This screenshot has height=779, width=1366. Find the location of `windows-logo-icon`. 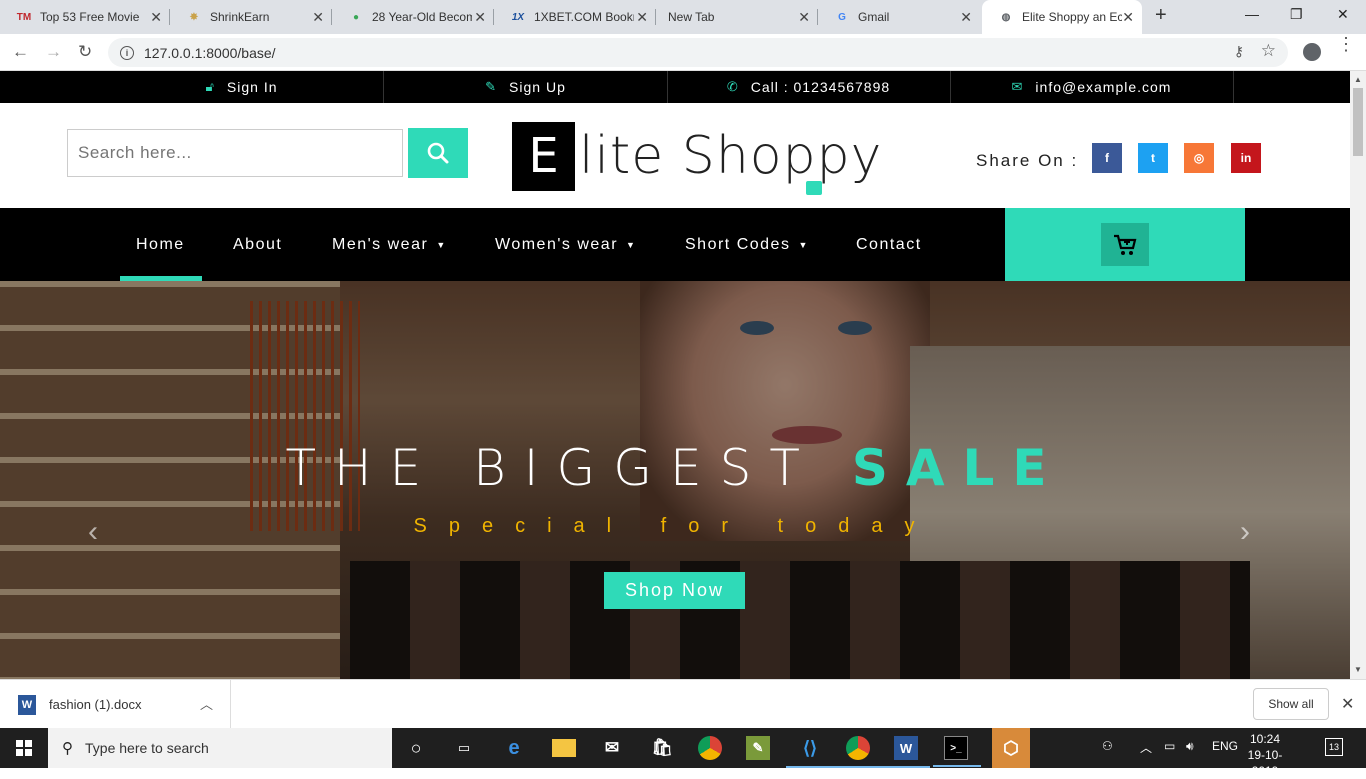

windows-logo-icon is located at coordinates (24, 748).